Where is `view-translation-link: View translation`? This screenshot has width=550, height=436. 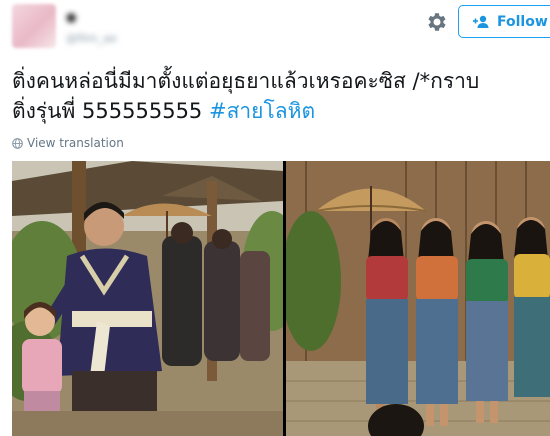
view-translation-link: View translation is located at coordinates (68, 143).